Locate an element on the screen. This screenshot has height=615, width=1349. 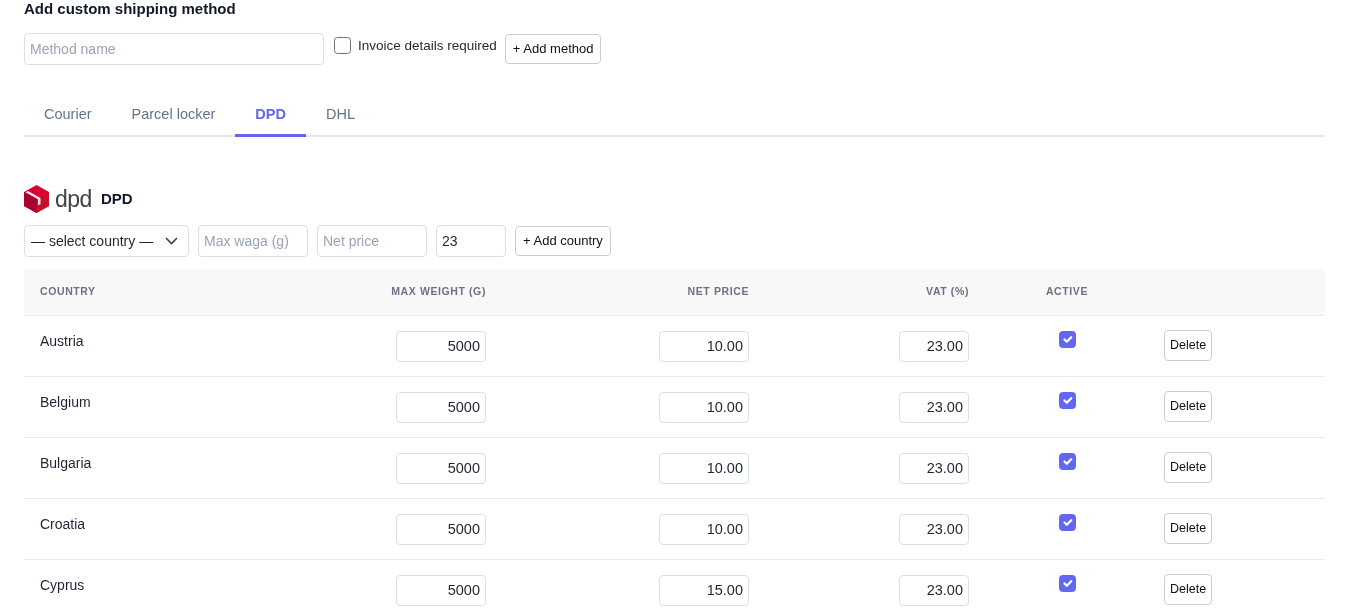
section-title: Add custom shipping method is located at coordinates (130, 9).